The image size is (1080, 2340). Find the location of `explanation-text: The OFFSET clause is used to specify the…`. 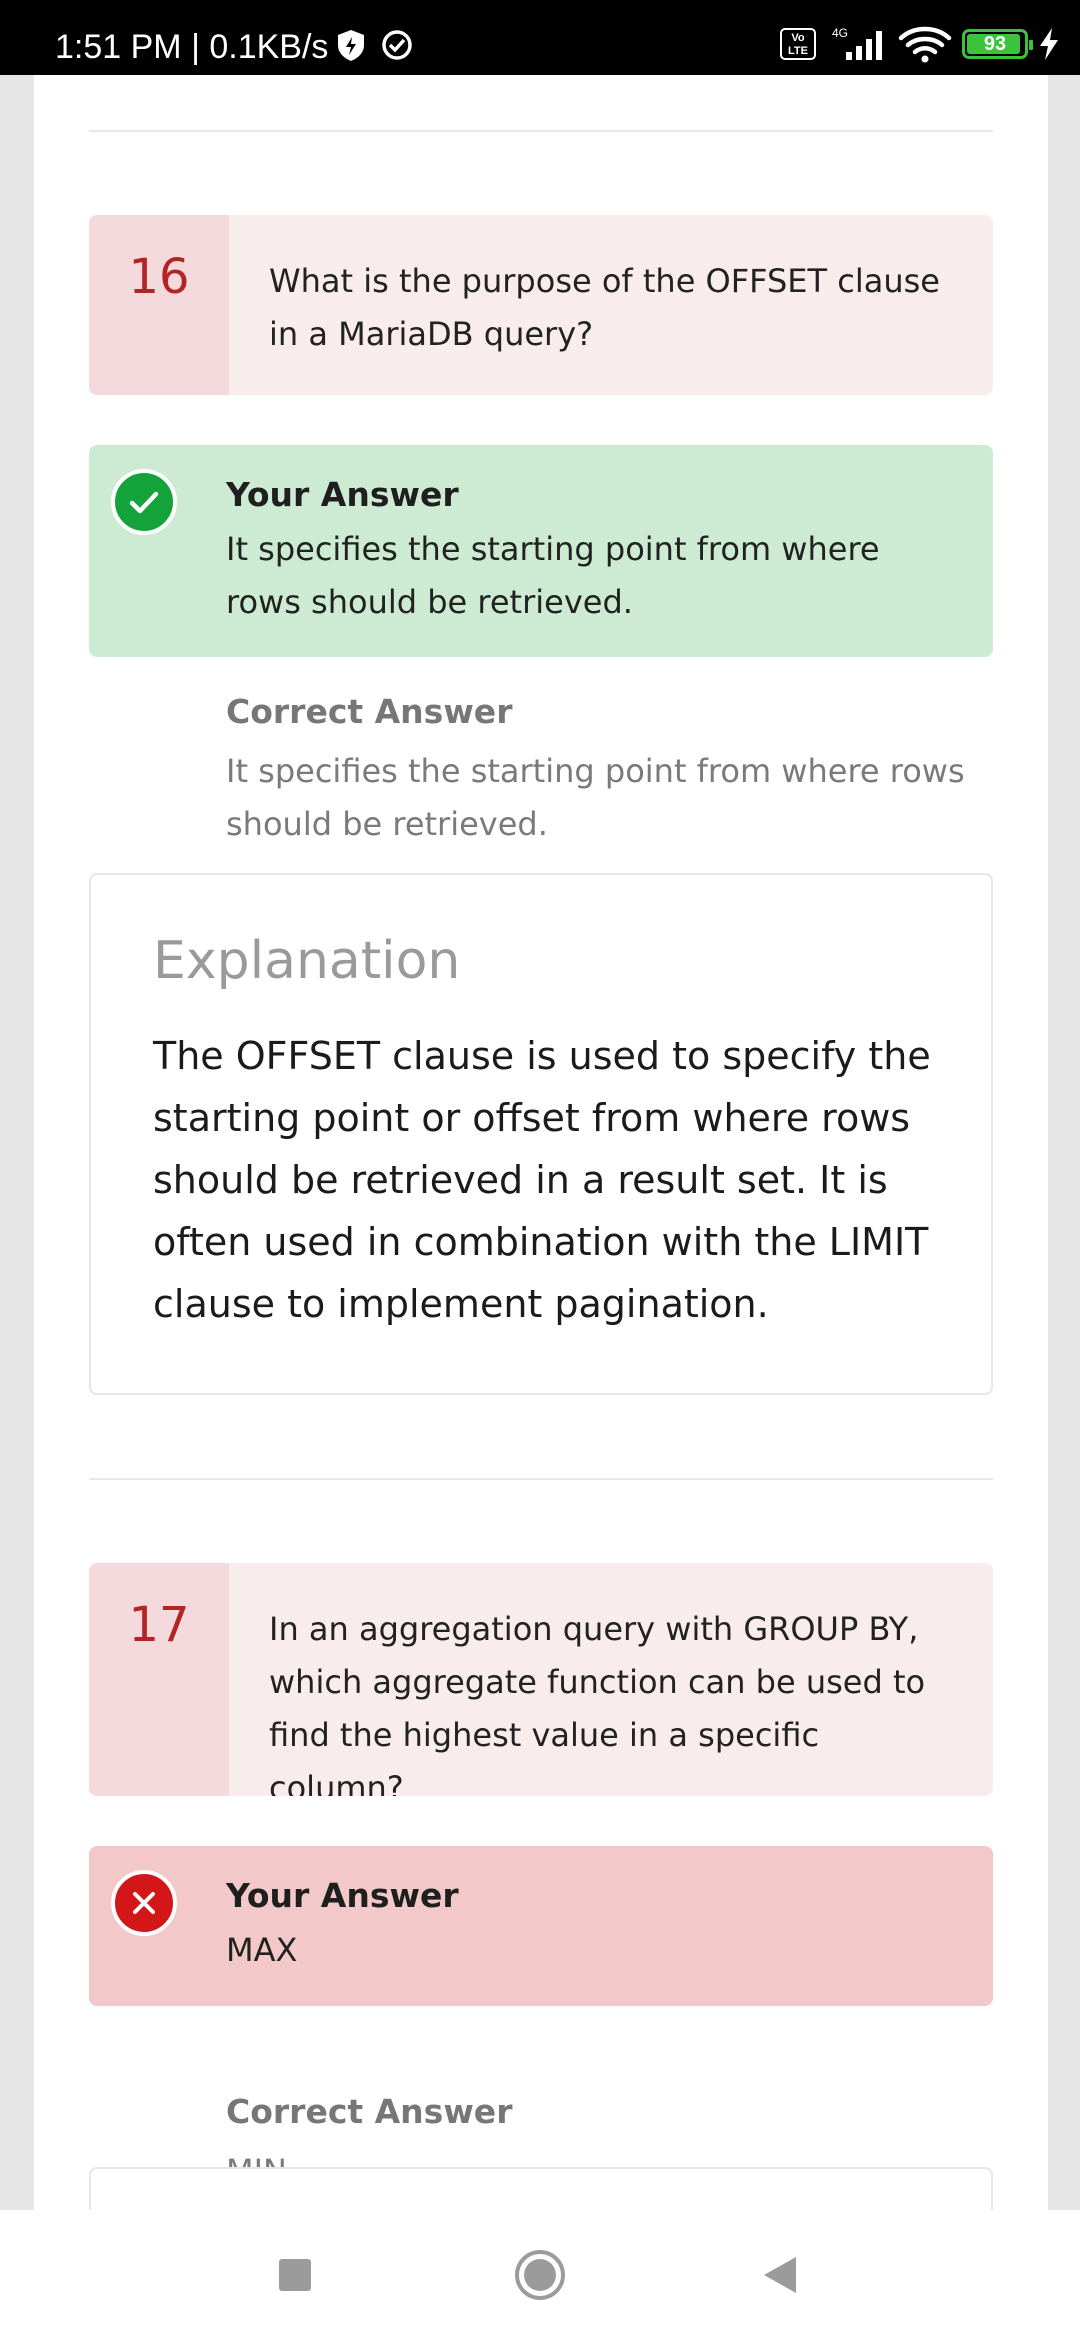

explanation-text: The OFFSET clause is used to specify the… is located at coordinates (542, 1180).